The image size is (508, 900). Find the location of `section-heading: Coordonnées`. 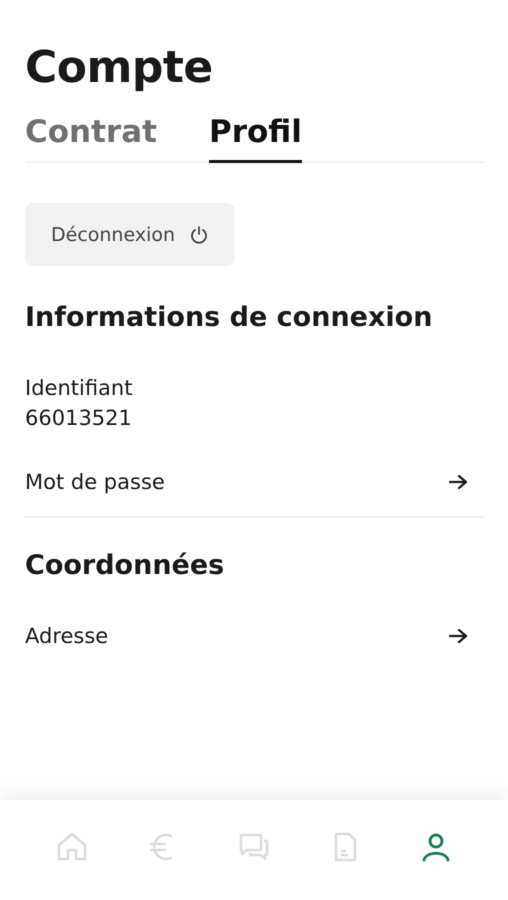

section-heading: Coordonnées is located at coordinates (125, 566).